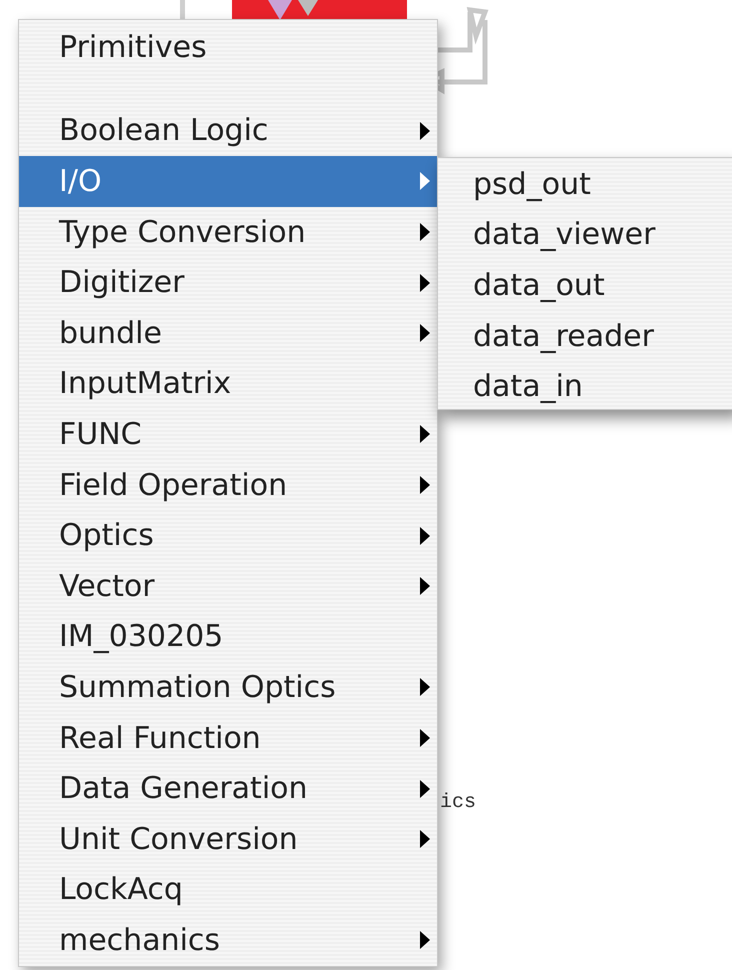 This screenshot has width=732, height=970. What do you see at coordinates (585, 235) in the screenshot?
I see `submenu-item: data_viewer` at bounding box center [585, 235].